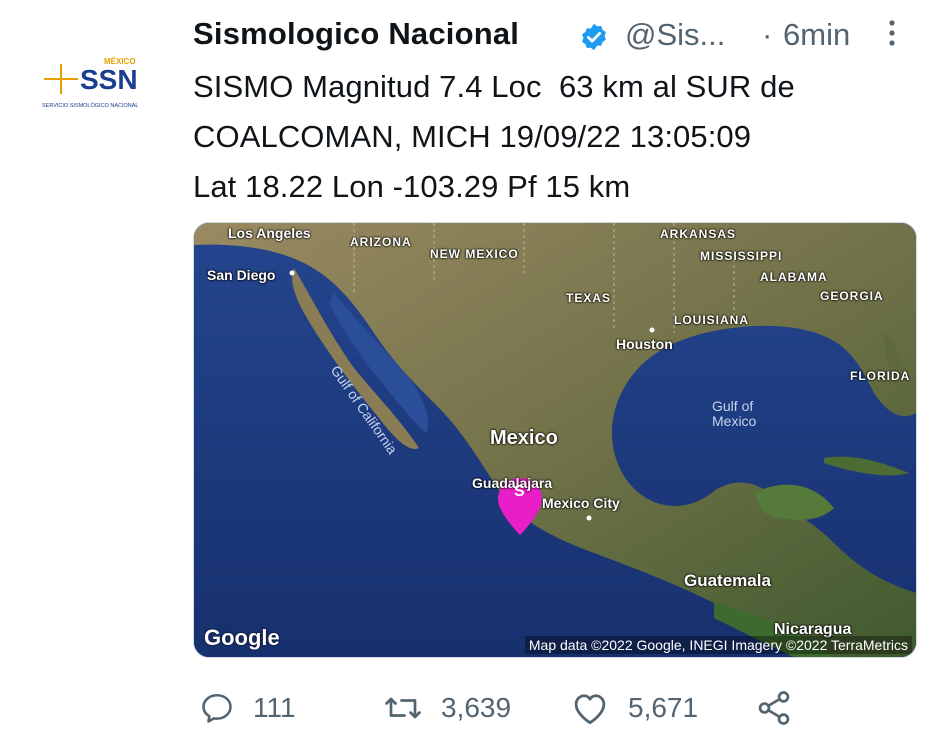 This screenshot has width=945, height=746. I want to click on map-label-mexico-city: Mexico City, so click(581, 503).